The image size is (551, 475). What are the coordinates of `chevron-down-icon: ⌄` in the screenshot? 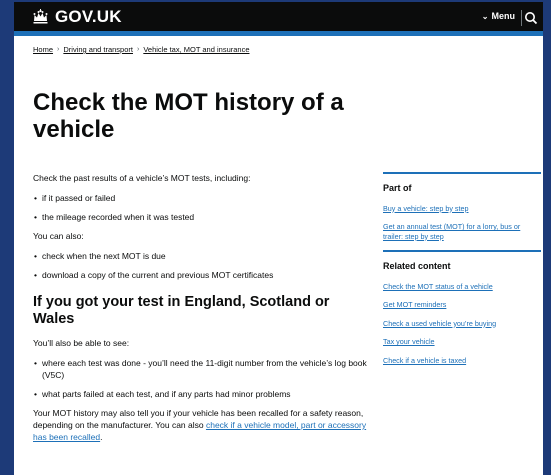 It's located at (485, 16).